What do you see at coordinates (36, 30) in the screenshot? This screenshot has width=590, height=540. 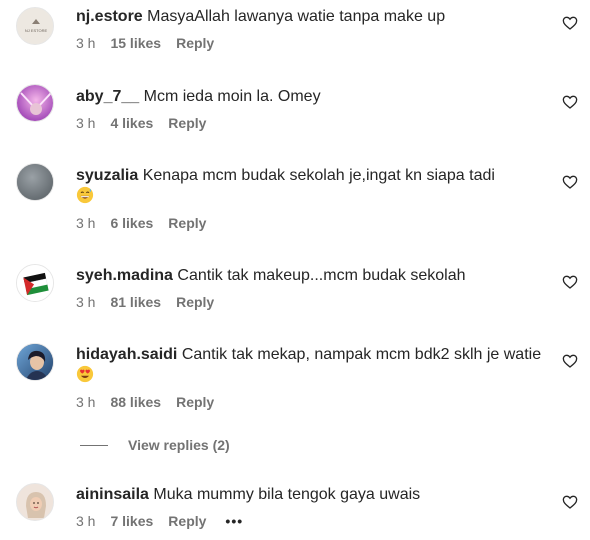 I see `avatar-logo-text: NJ ESTORE` at bounding box center [36, 30].